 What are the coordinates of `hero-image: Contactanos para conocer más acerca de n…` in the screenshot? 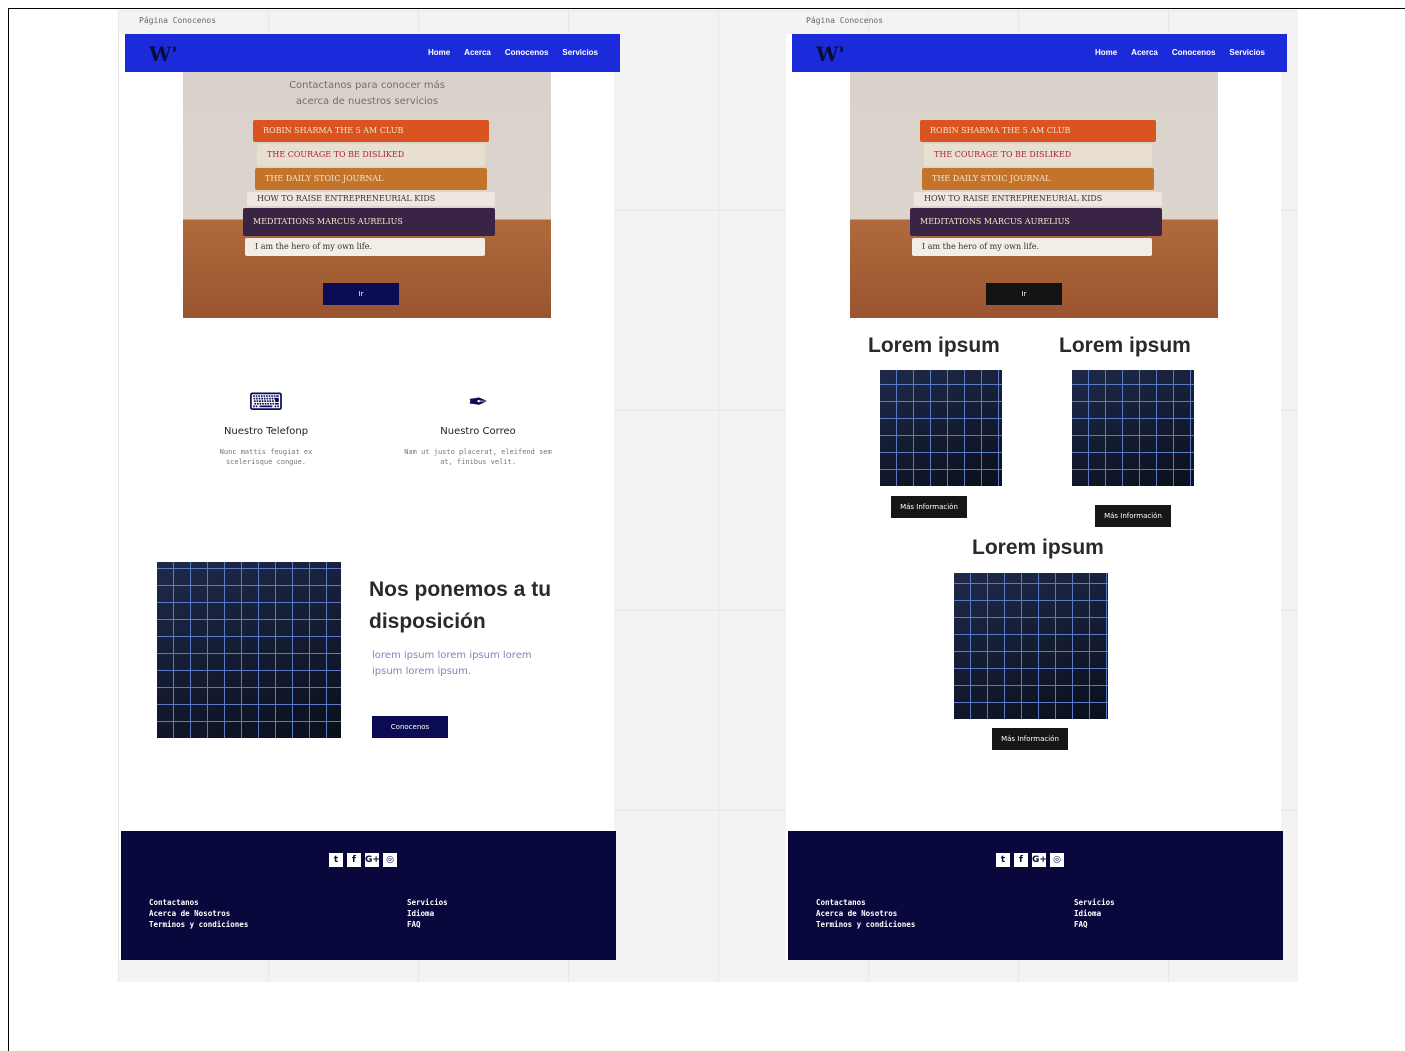 It's located at (367, 195).